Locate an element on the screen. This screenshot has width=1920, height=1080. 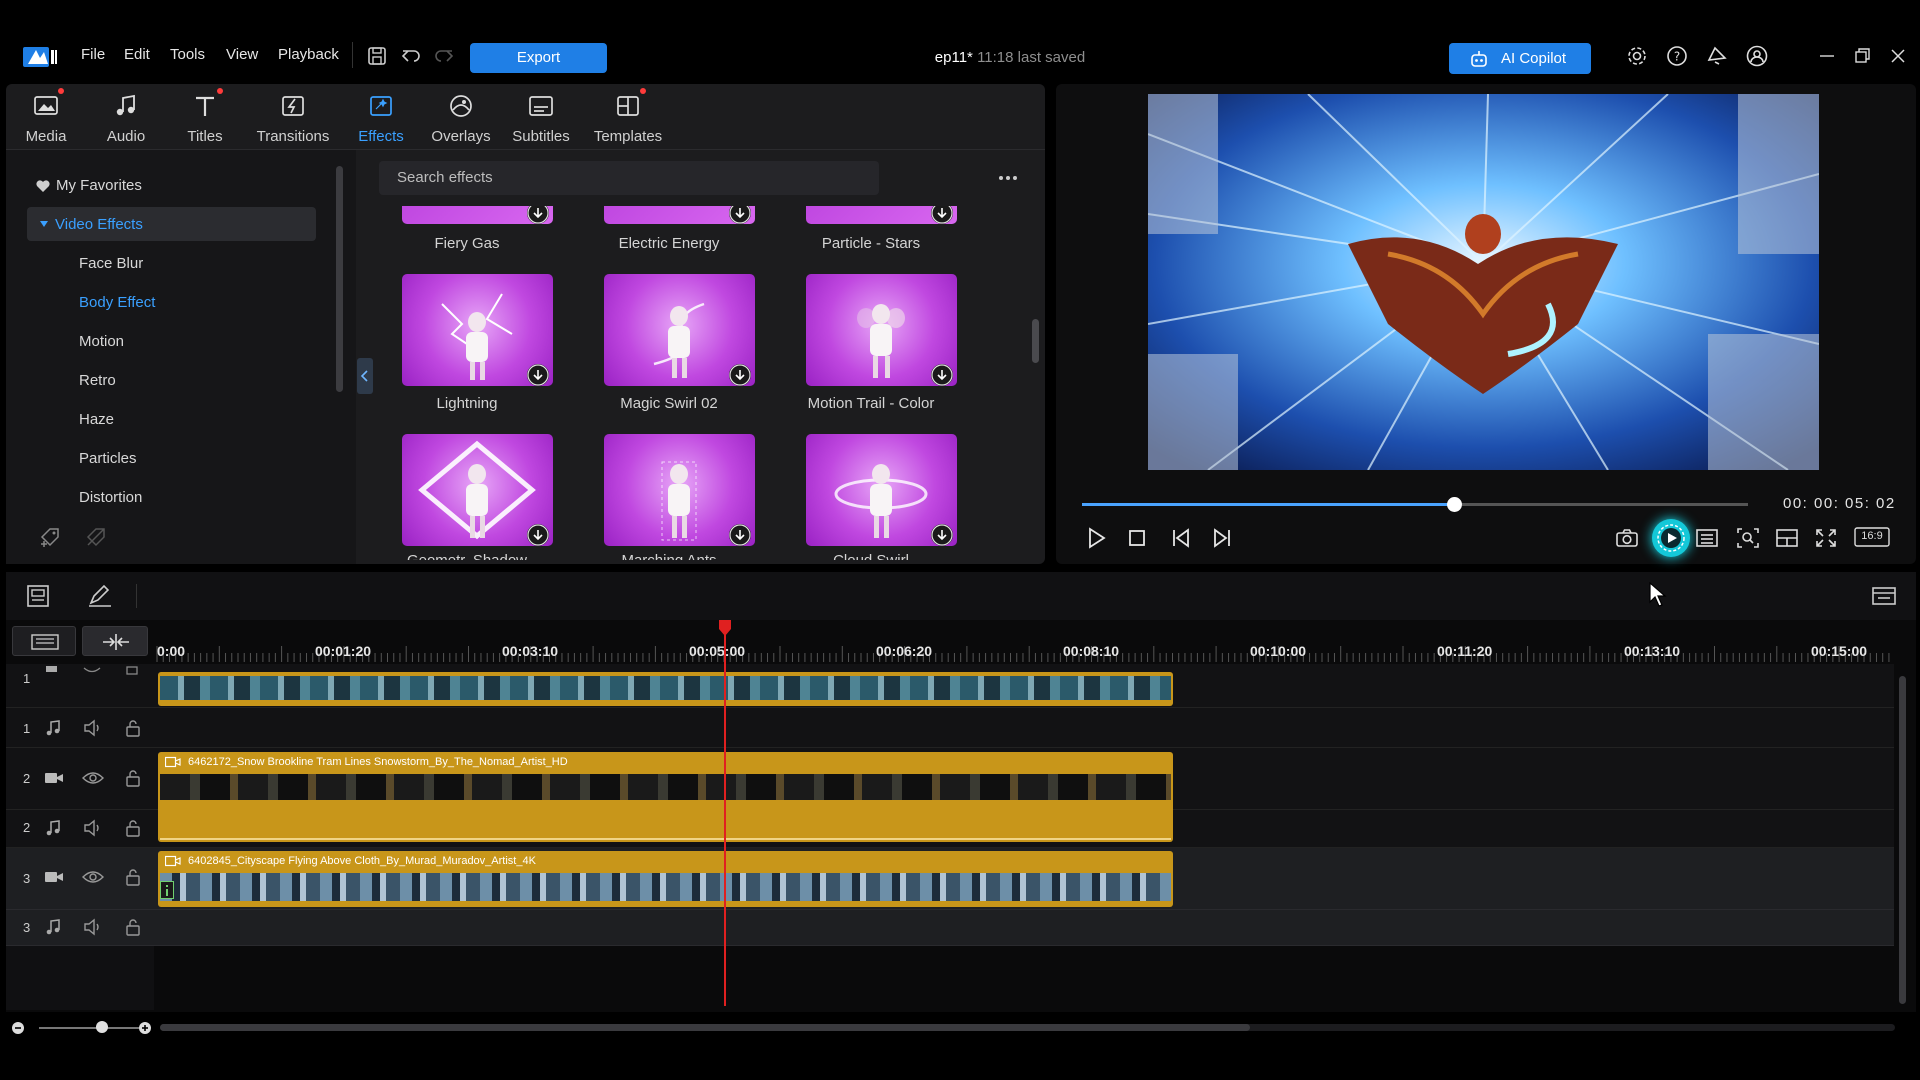
category-body-effect: Body Effect is located at coordinates (117, 302).